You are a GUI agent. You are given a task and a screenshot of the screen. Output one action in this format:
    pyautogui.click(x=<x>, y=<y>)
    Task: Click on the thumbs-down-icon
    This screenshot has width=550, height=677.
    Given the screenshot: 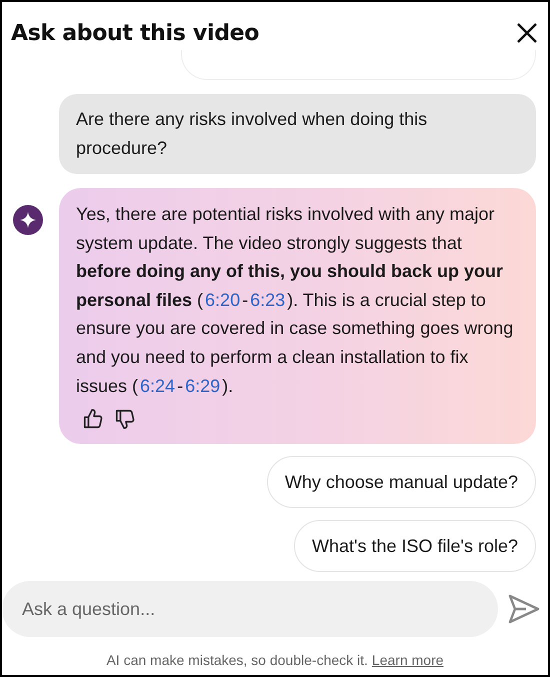 What is the action you would take?
    pyautogui.click(x=125, y=419)
    